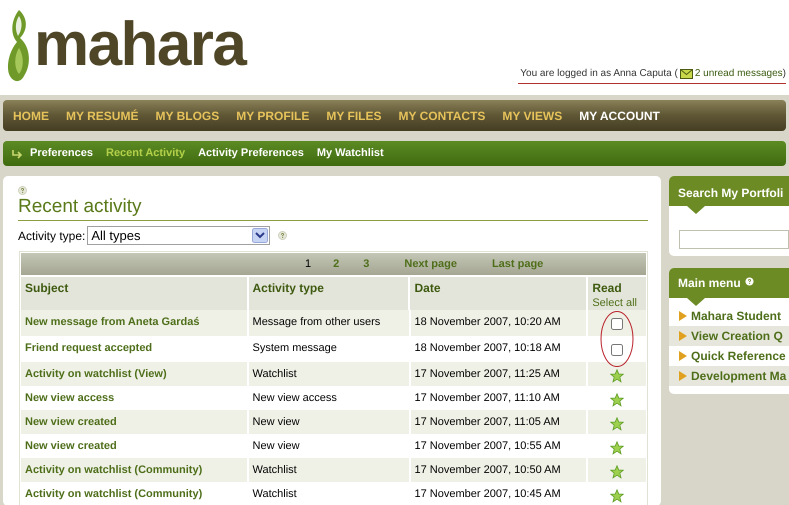 This screenshot has width=789, height=505. I want to click on panel-title: Search My Portfoli, so click(729, 191).